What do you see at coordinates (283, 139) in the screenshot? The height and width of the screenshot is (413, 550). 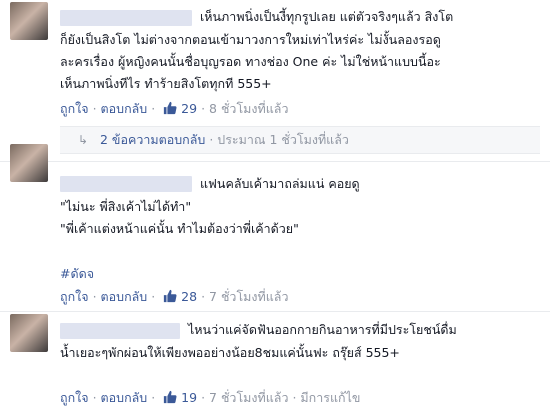 I see `replies-timestamp: ประมาณ 1 ชั่วโมงที่แล้ว` at bounding box center [283, 139].